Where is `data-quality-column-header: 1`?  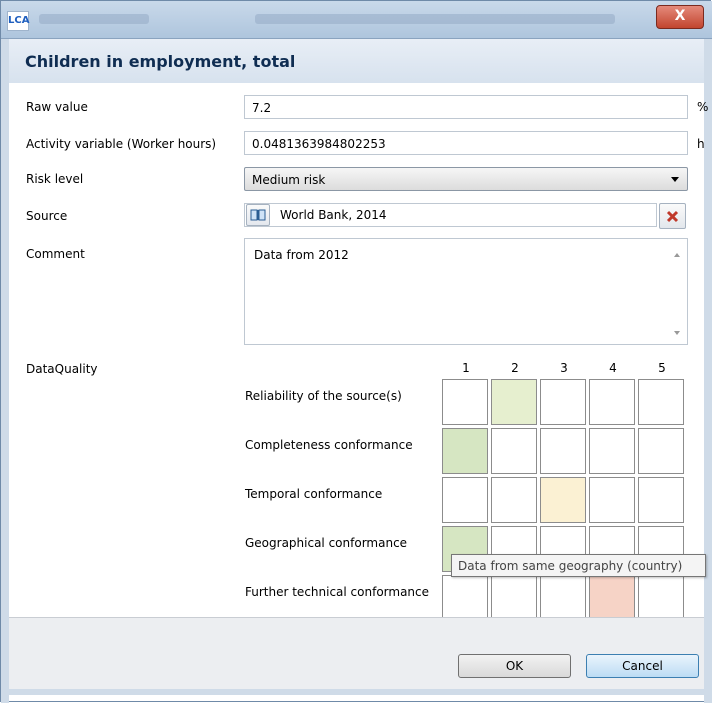 data-quality-column-header: 1 is located at coordinates (466, 368).